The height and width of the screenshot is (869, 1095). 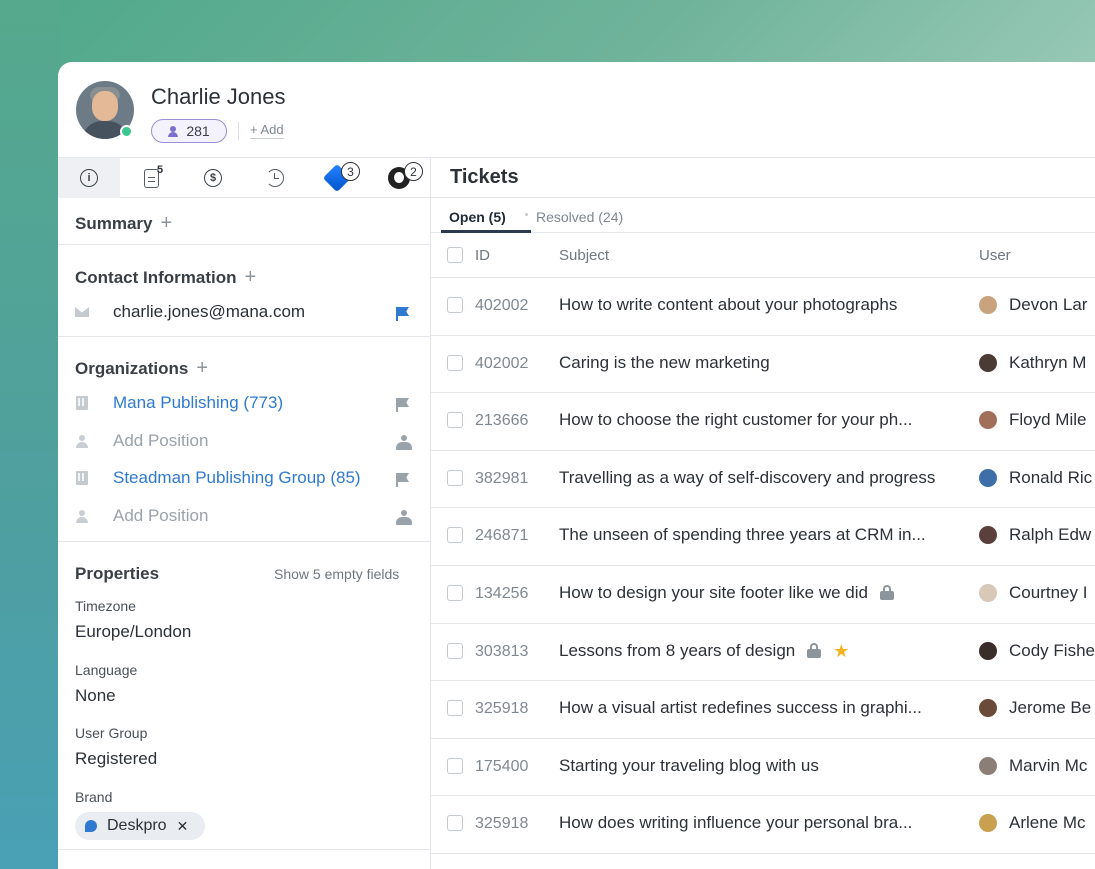 What do you see at coordinates (209, 312) in the screenshot?
I see `email-value: charlie.jones@mana.com` at bounding box center [209, 312].